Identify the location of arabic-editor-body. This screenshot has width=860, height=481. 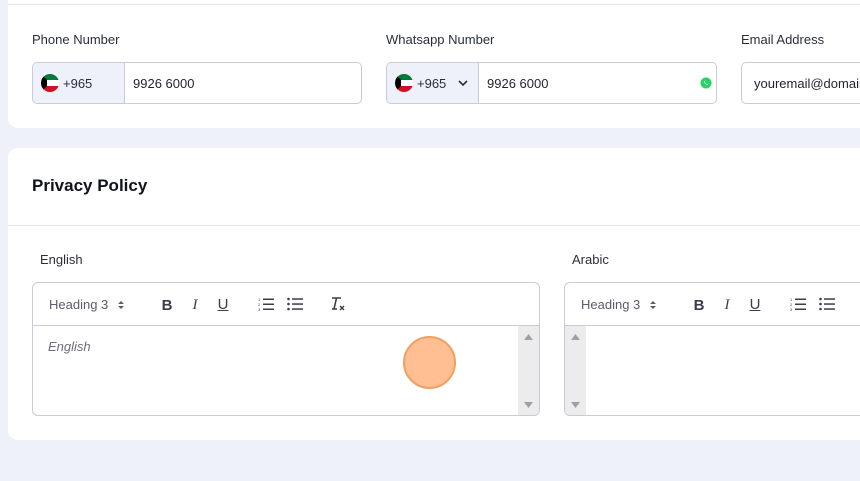
(712, 370).